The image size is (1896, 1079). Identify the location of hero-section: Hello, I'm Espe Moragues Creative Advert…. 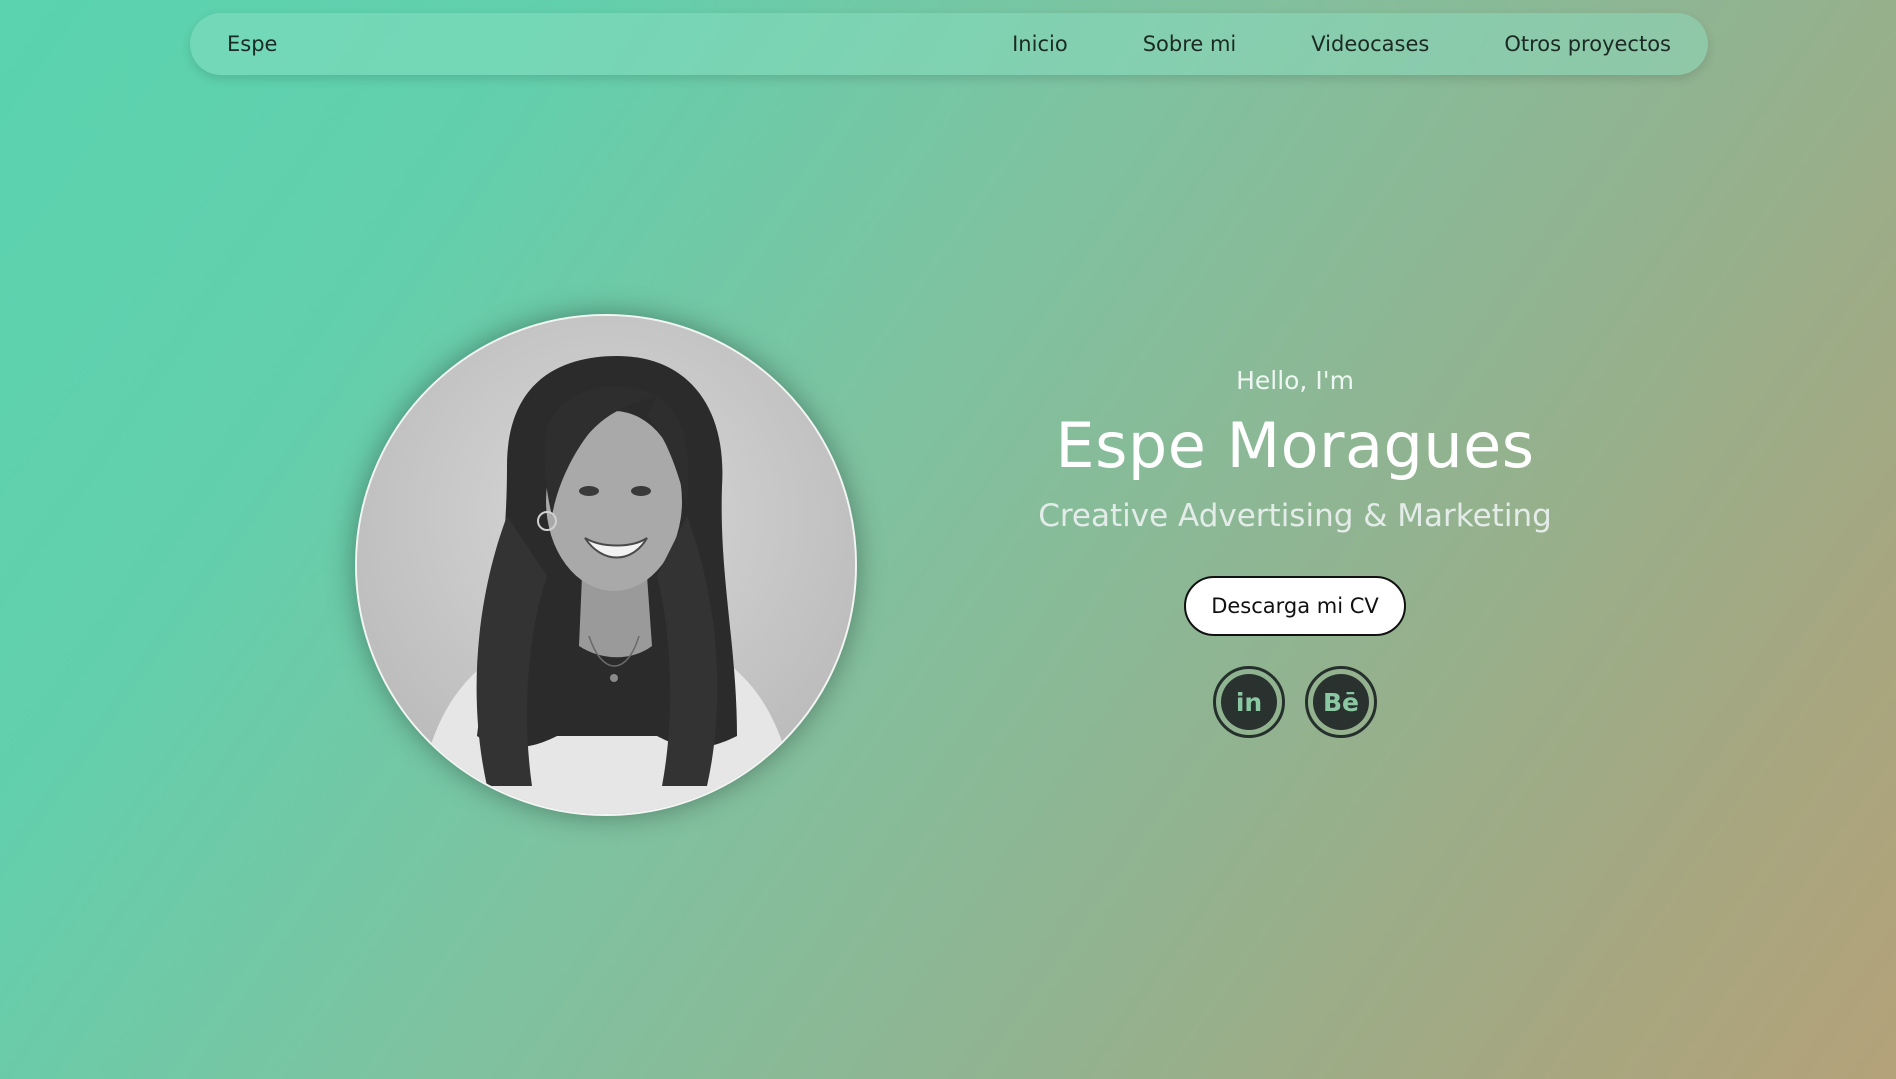
(1295, 549).